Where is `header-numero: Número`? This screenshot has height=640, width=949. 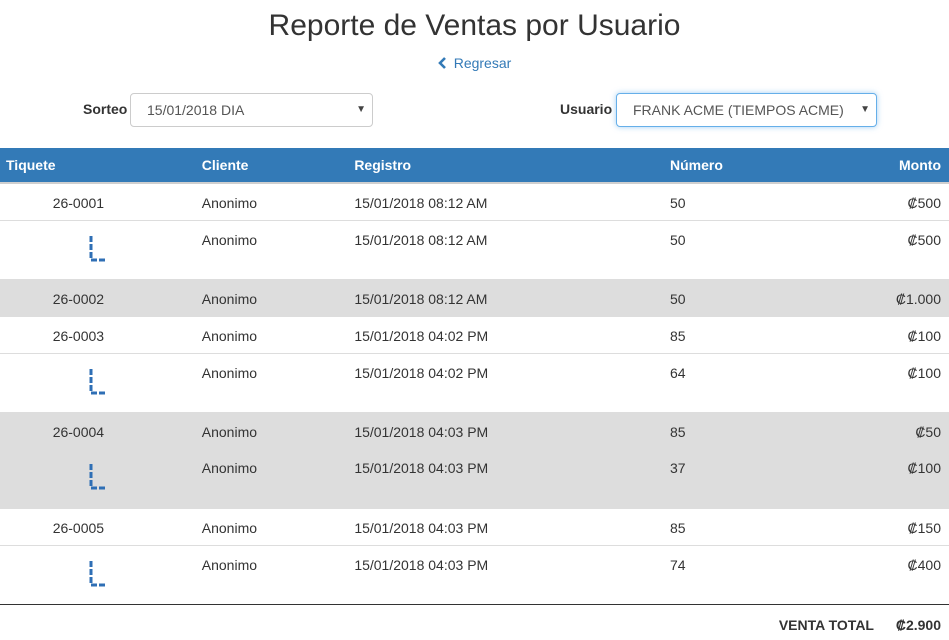 header-numero: Número is located at coordinates (767, 166).